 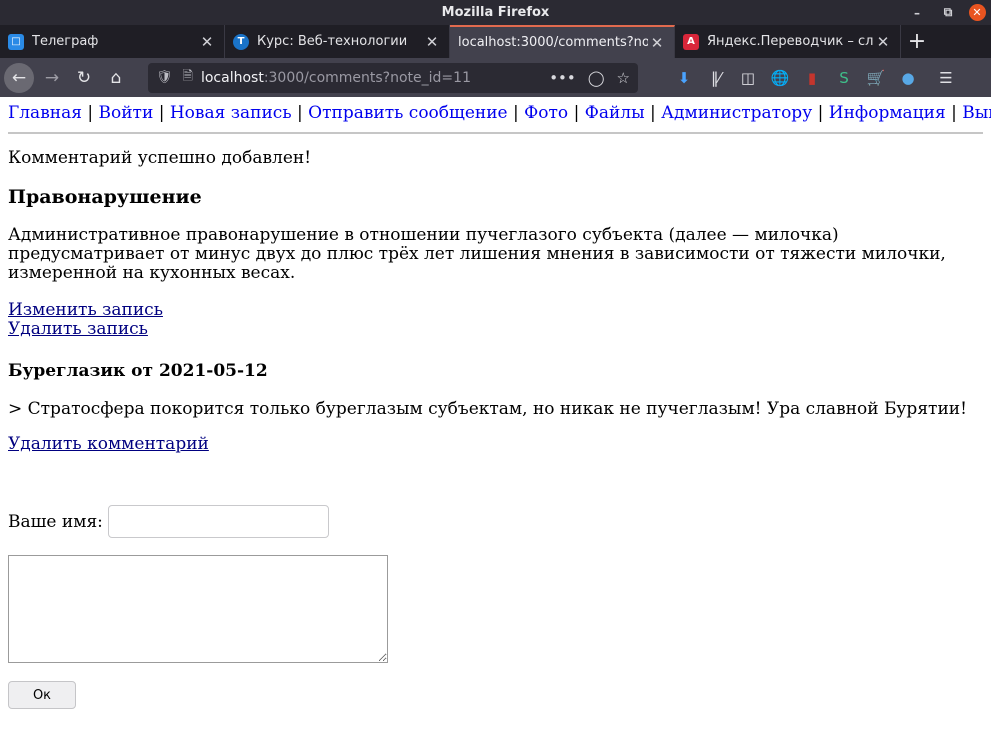 What do you see at coordinates (85, 310) in the screenshot?
I see `edit-note-link: Изменить запись` at bounding box center [85, 310].